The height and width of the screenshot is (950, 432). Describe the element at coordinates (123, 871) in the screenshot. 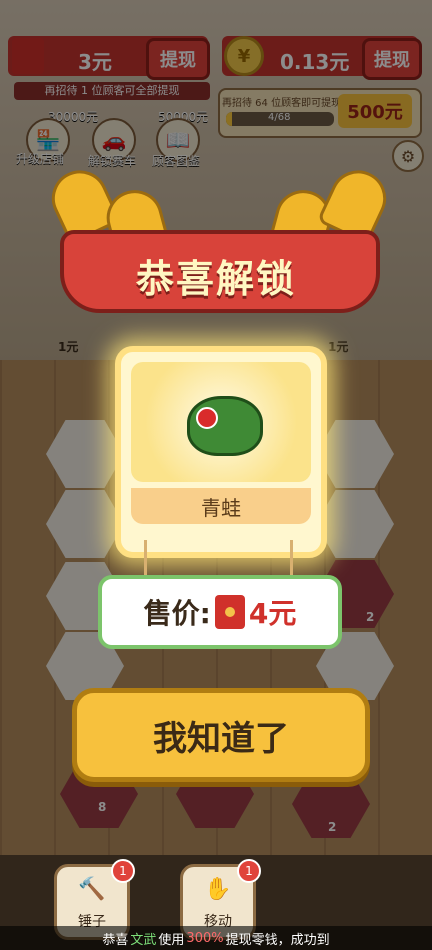

I see `hammer-count-badge: 1` at that location.